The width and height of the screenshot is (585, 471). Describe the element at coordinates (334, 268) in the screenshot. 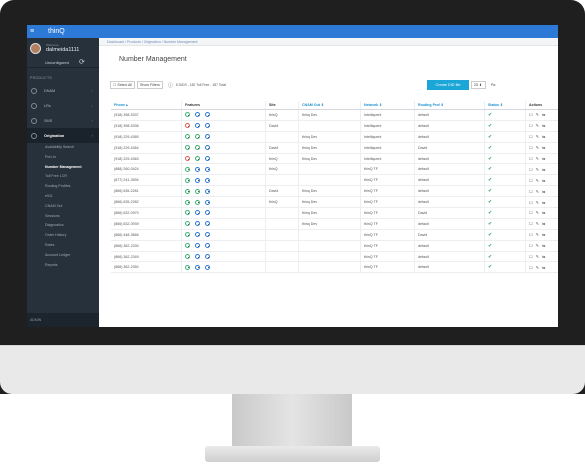

I see `table-row: (866) 362-2350 thinQ TF default ✔ ☐ ✎ ⇆` at that location.